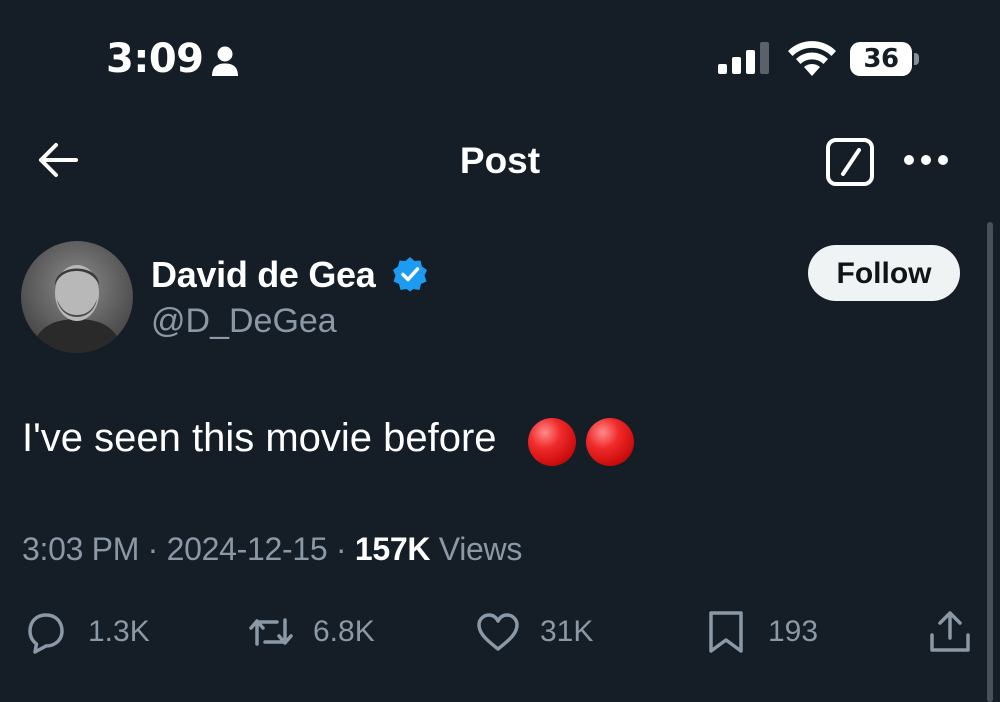 Image resolution: width=1000 pixels, height=702 pixels. What do you see at coordinates (850, 162) in the screenshot?
I see `edit-icon` at bounding box center [850, 162].